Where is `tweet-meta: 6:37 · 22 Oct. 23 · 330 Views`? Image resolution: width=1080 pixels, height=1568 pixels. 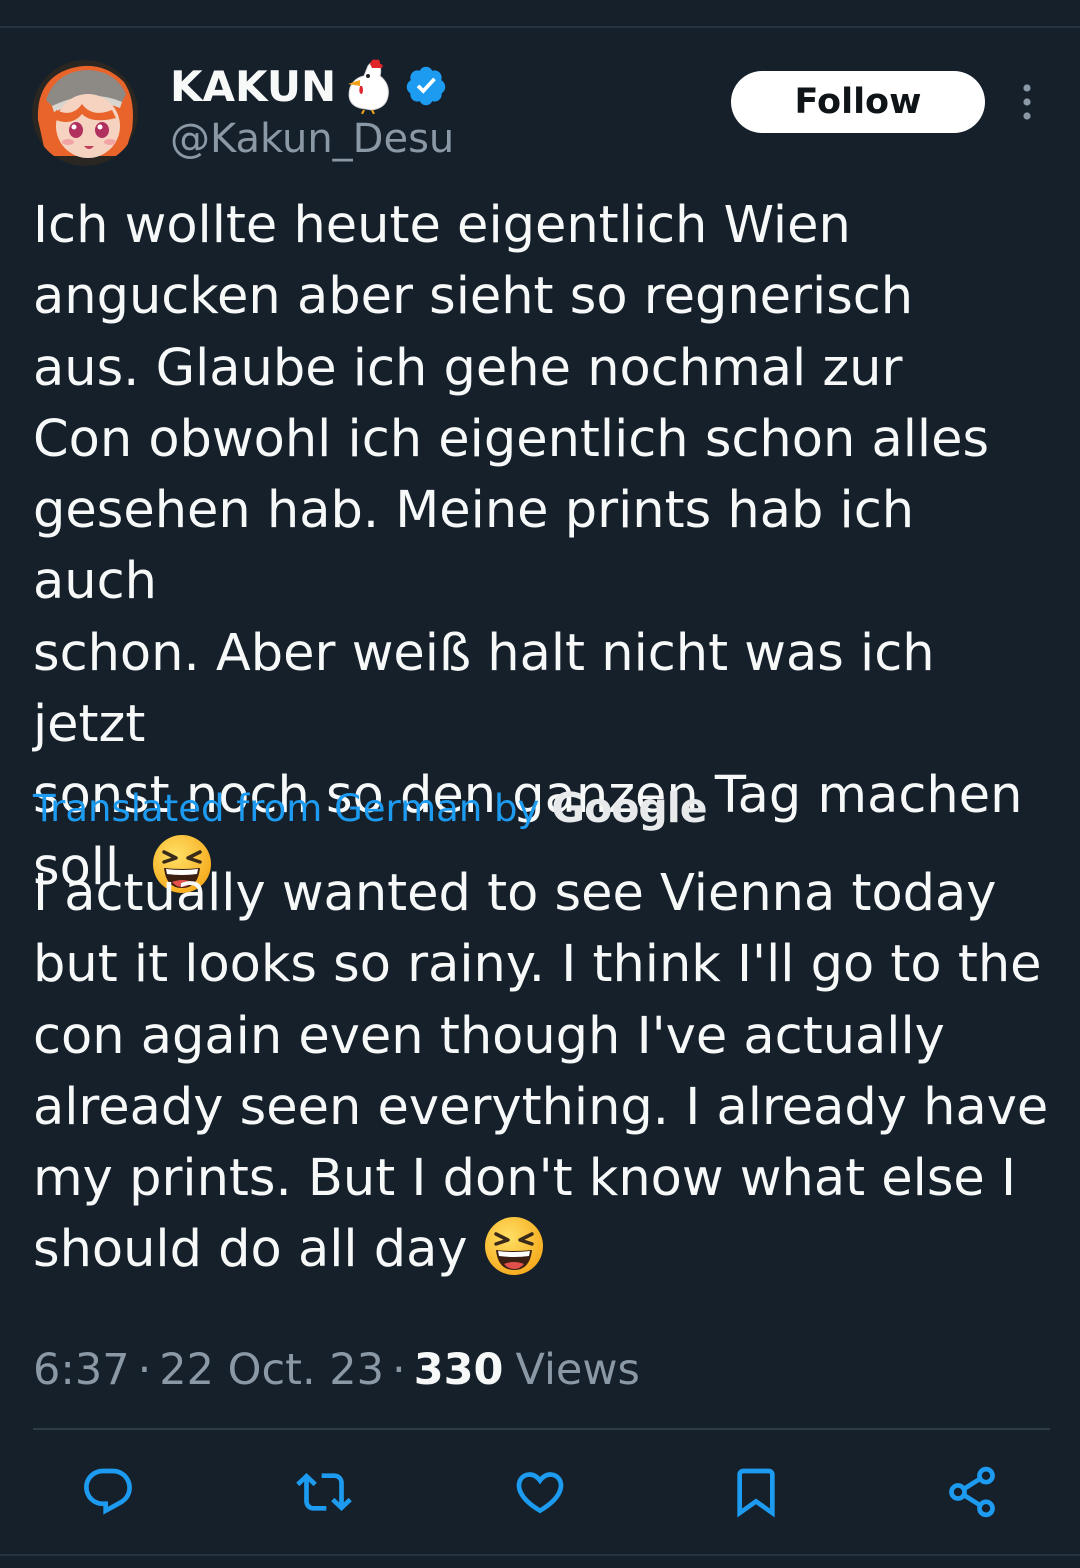 tweet-meta: 6:37 · 22 Oct. 23 · 330 Views is located at coordinates (336, 1370).